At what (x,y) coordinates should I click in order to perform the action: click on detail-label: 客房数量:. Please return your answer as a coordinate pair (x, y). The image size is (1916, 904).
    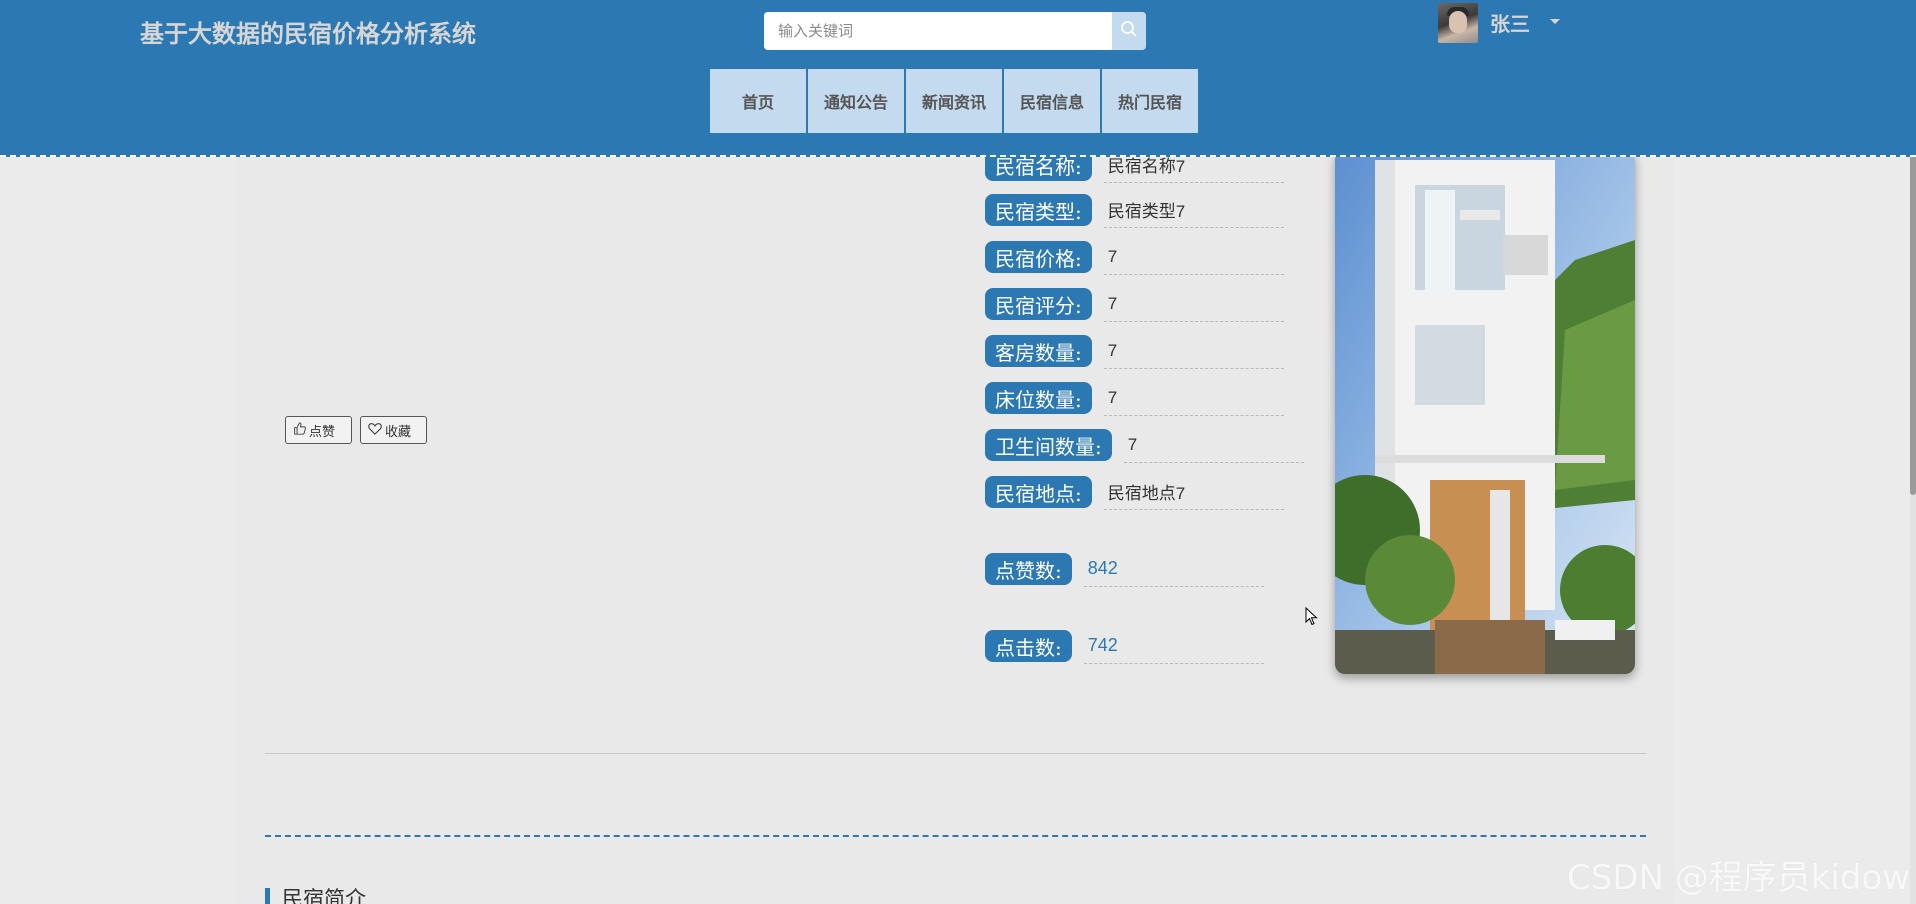
    Looking at the image, I should click on (1038, 351).